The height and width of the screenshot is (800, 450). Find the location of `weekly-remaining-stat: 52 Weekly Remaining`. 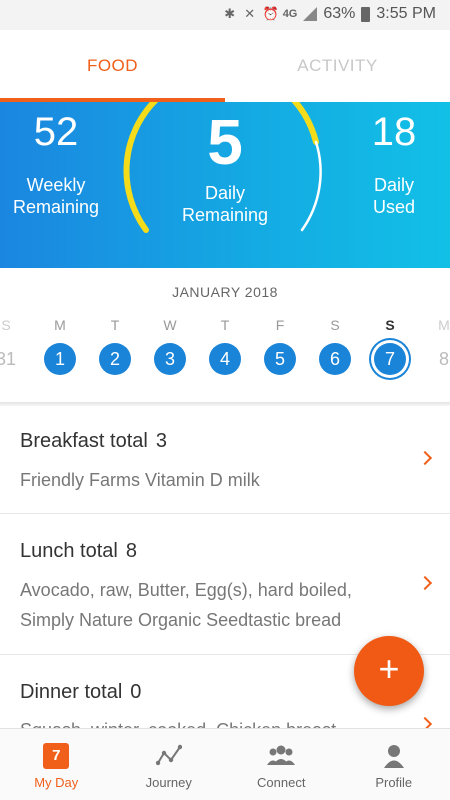

weekly-remaining-stat: 52 Weekly Remaining is located at coordinates (56, 165).